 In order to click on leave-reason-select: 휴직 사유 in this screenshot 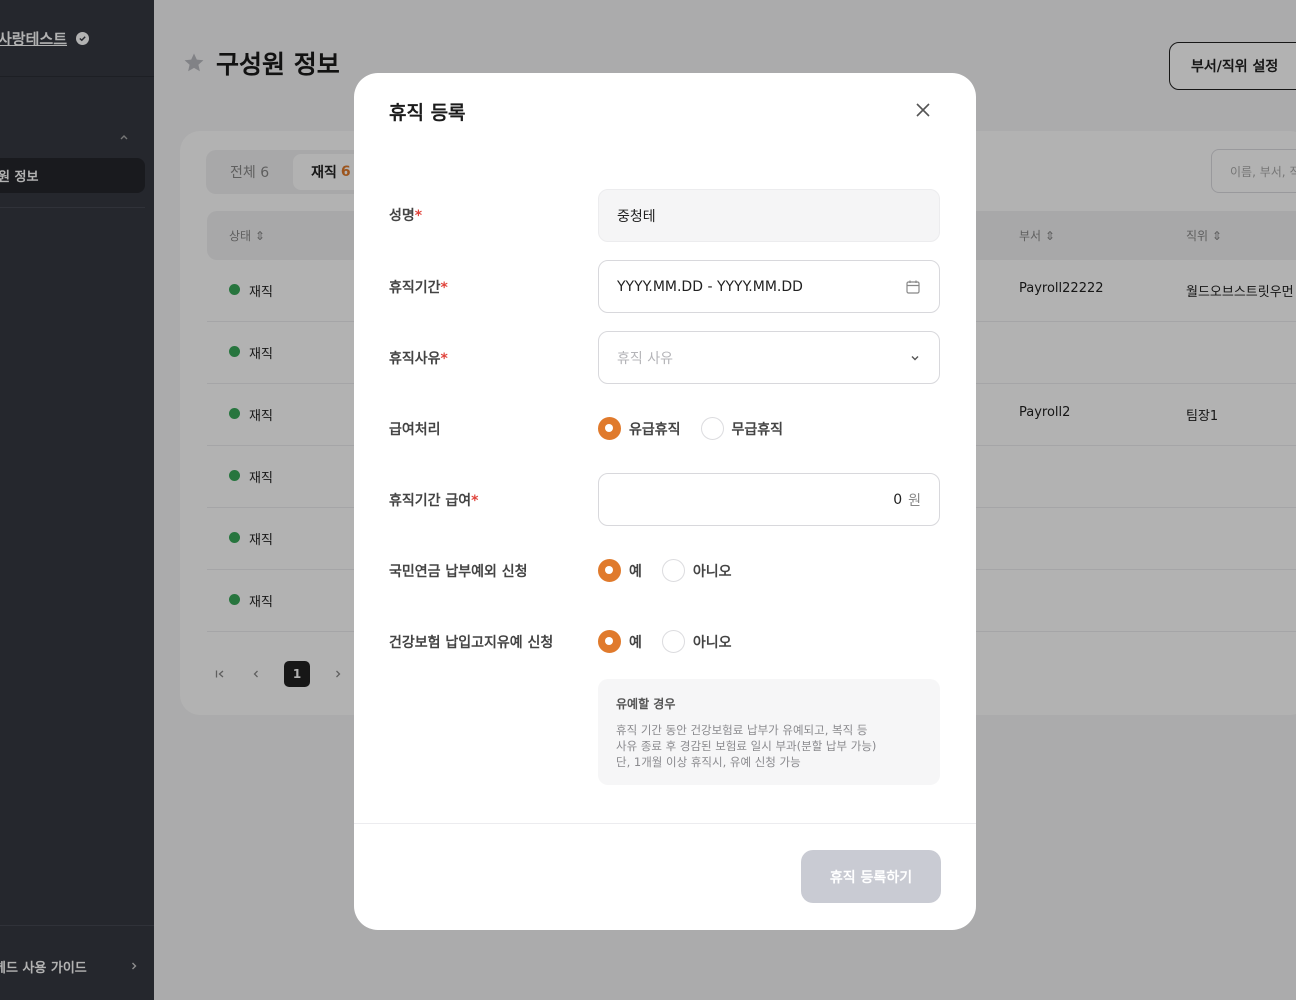, I will do `click(769, 357)`.